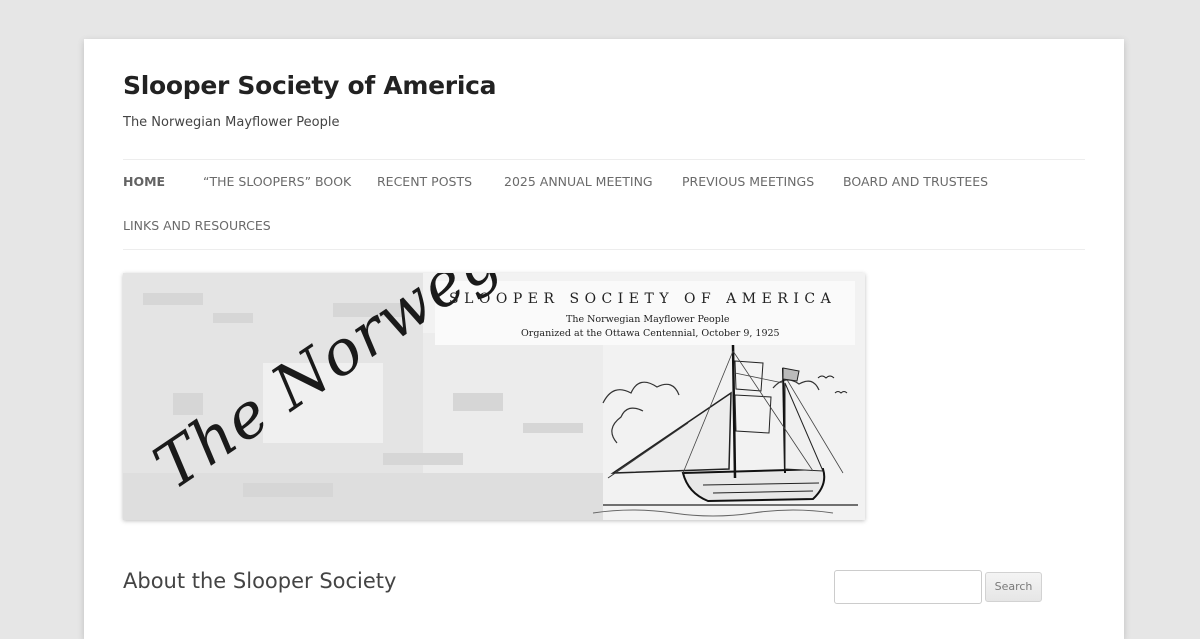  Describe the element at coordinates (578, 181) in the screenshot. I see `nav-item-annual-meeting: 2025 ANNUAL MEETING` at that location.